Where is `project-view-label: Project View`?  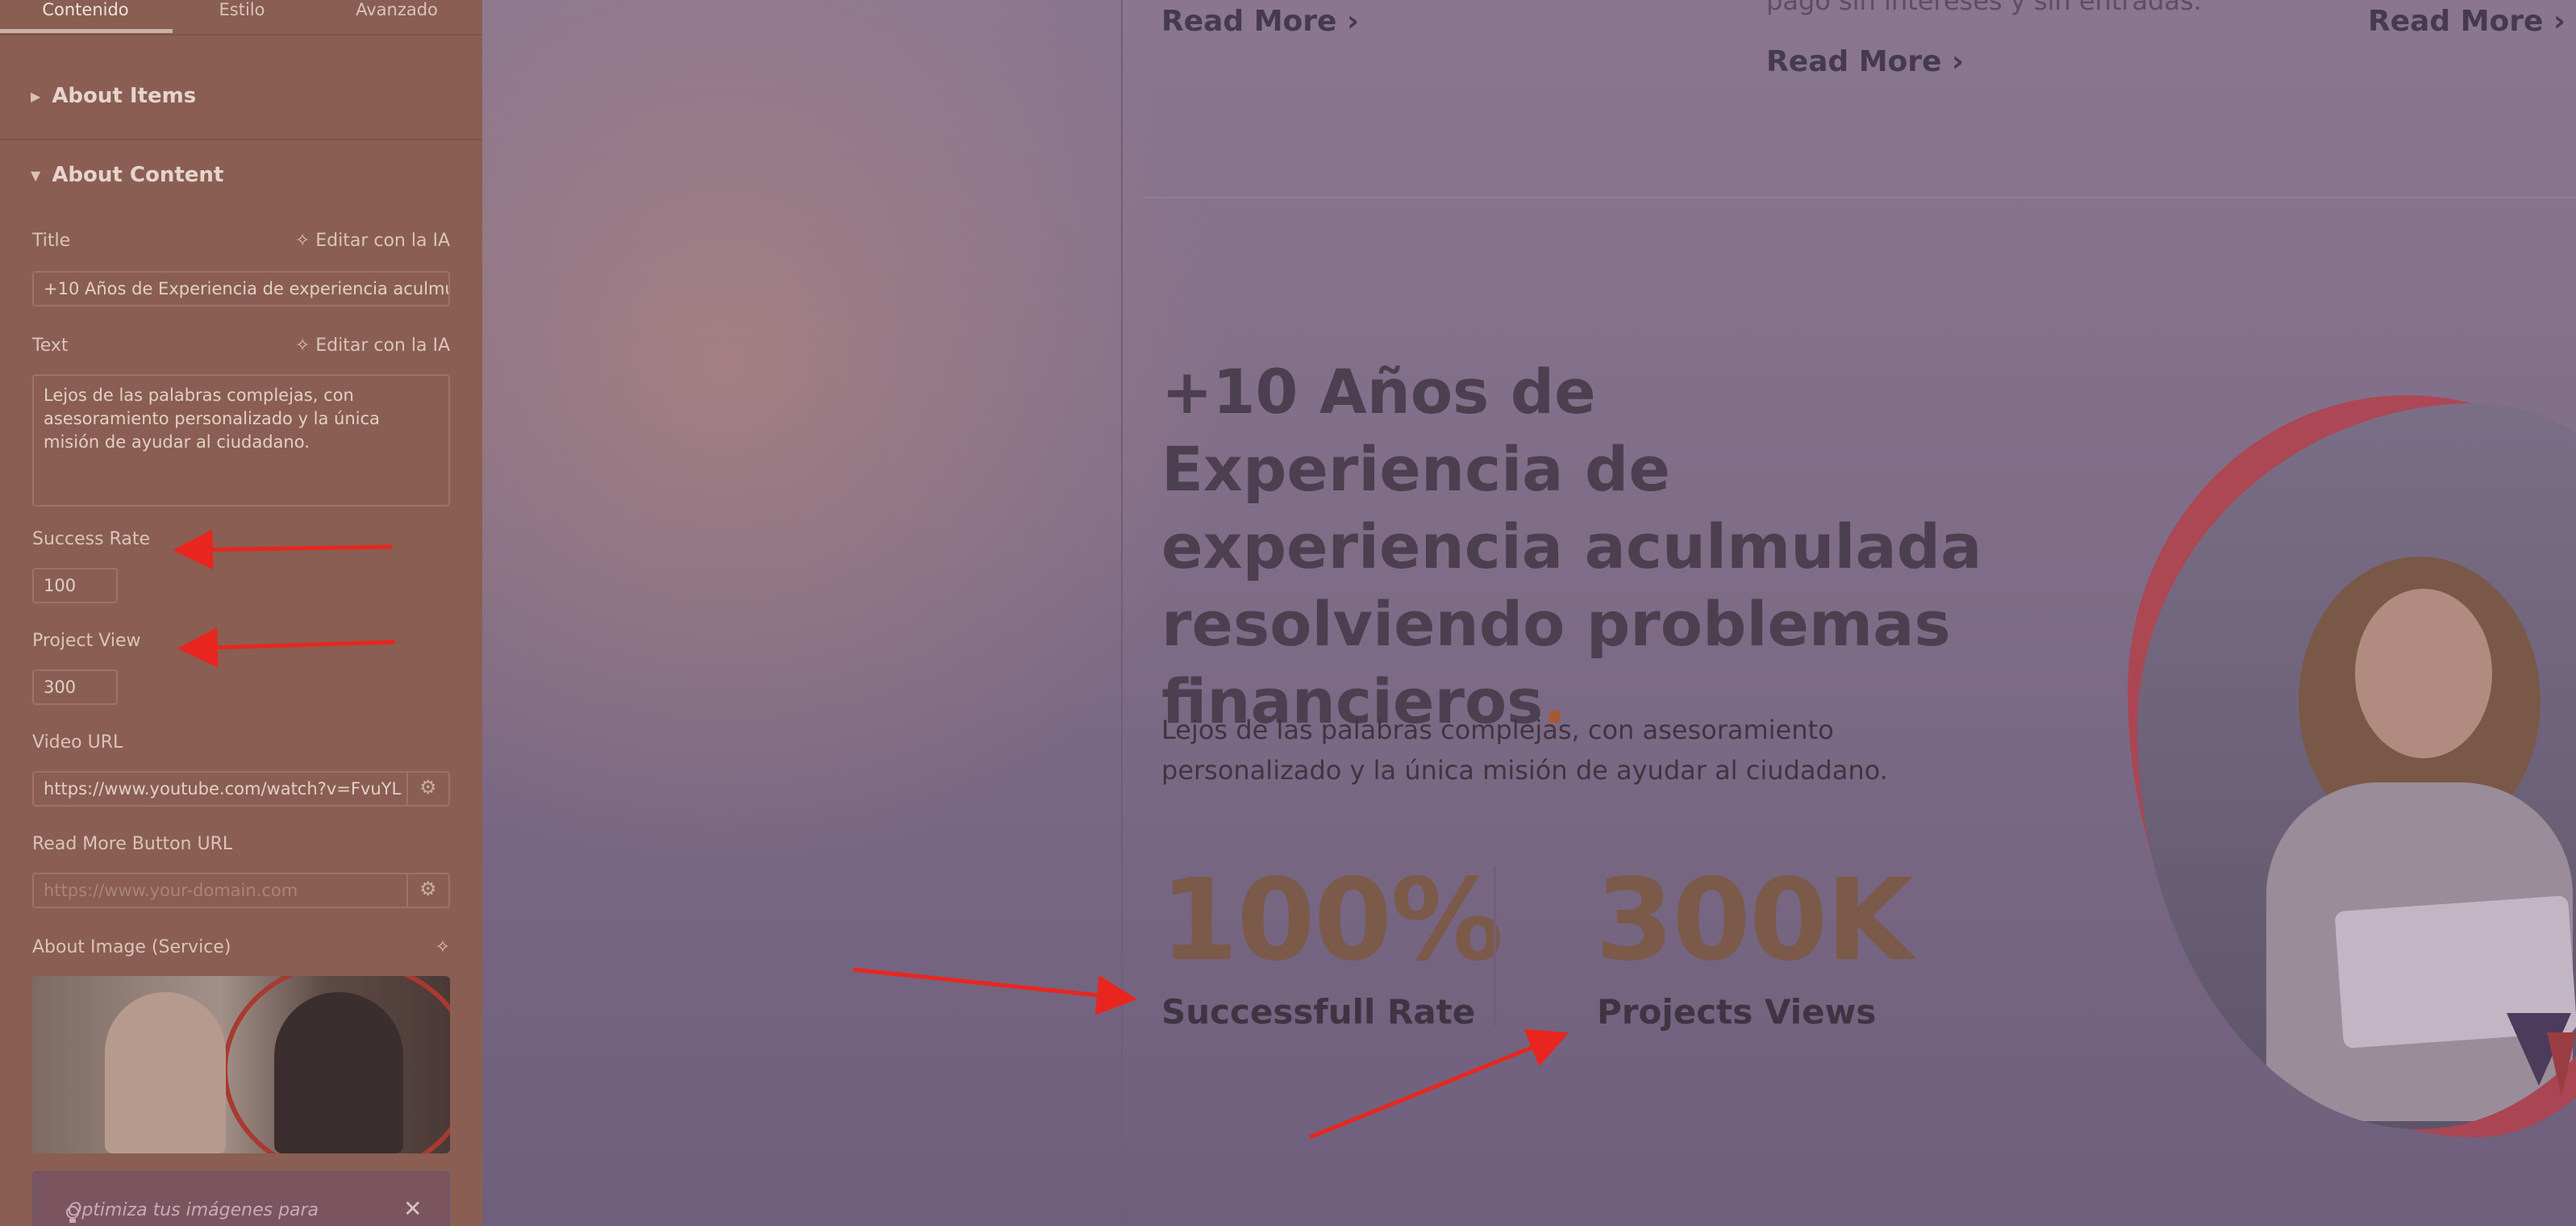 project-view-label: Project View is located at coordinates (86, 641).